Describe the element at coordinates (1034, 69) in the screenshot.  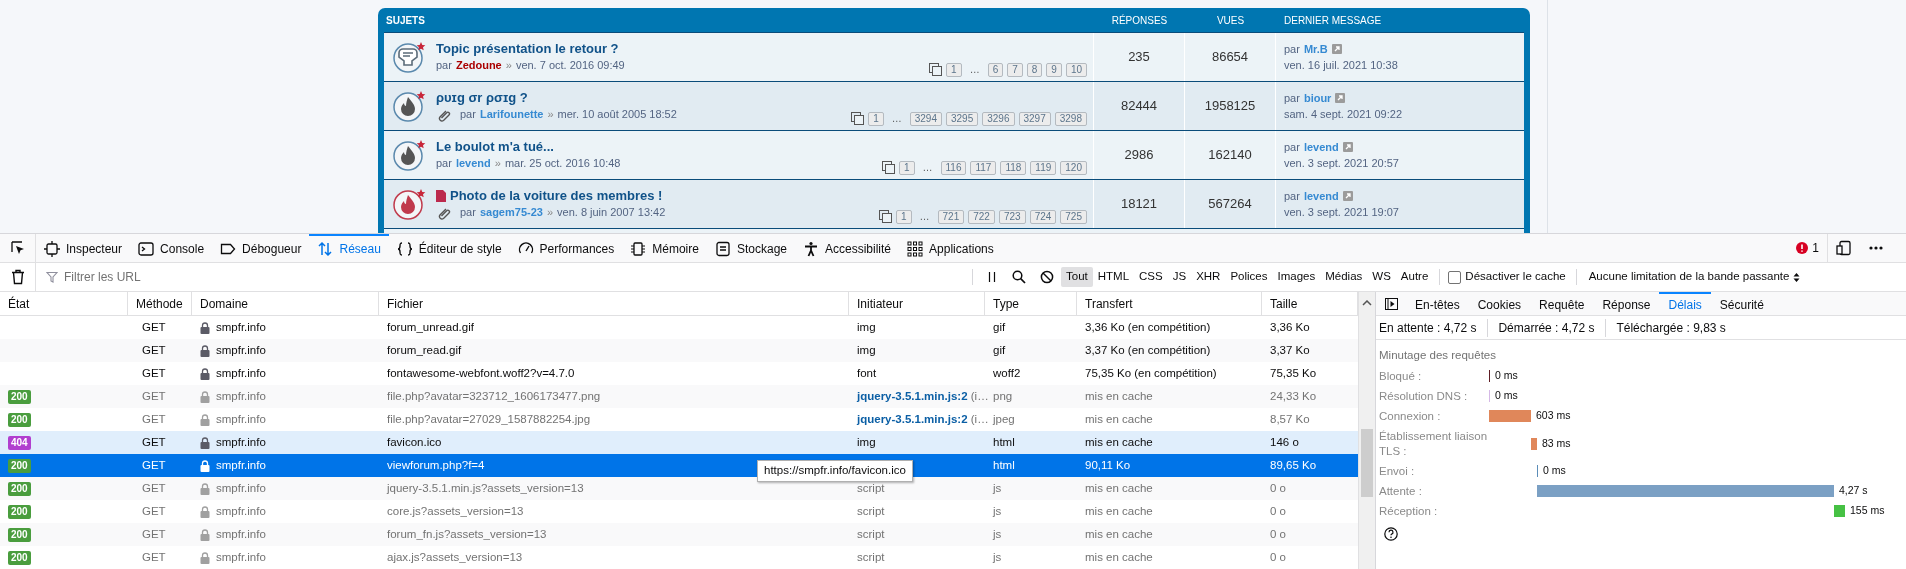
I see `page-button: 8` at that location.